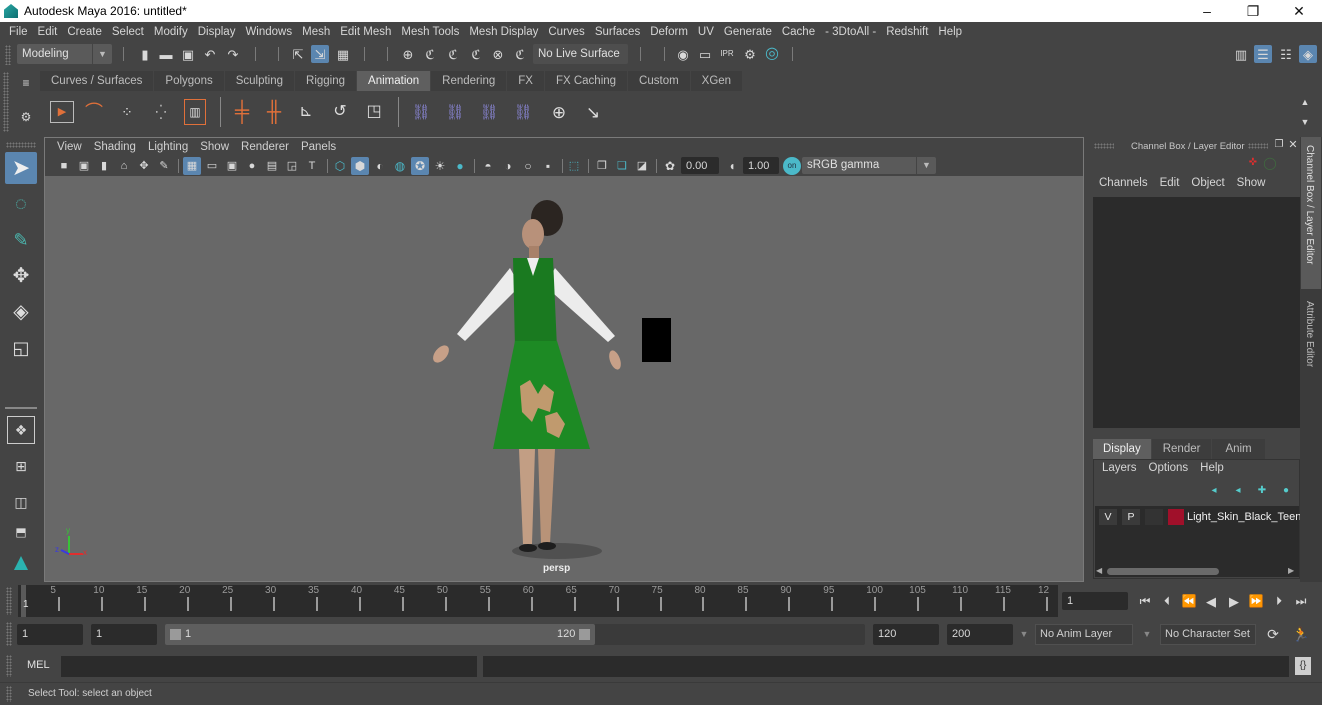 This screenshot has width=1322, height=705. What do you see at coordinates (1207, 186) in the screenshot?
I see `object-menu: Object` at bounding box center [1207, 186].